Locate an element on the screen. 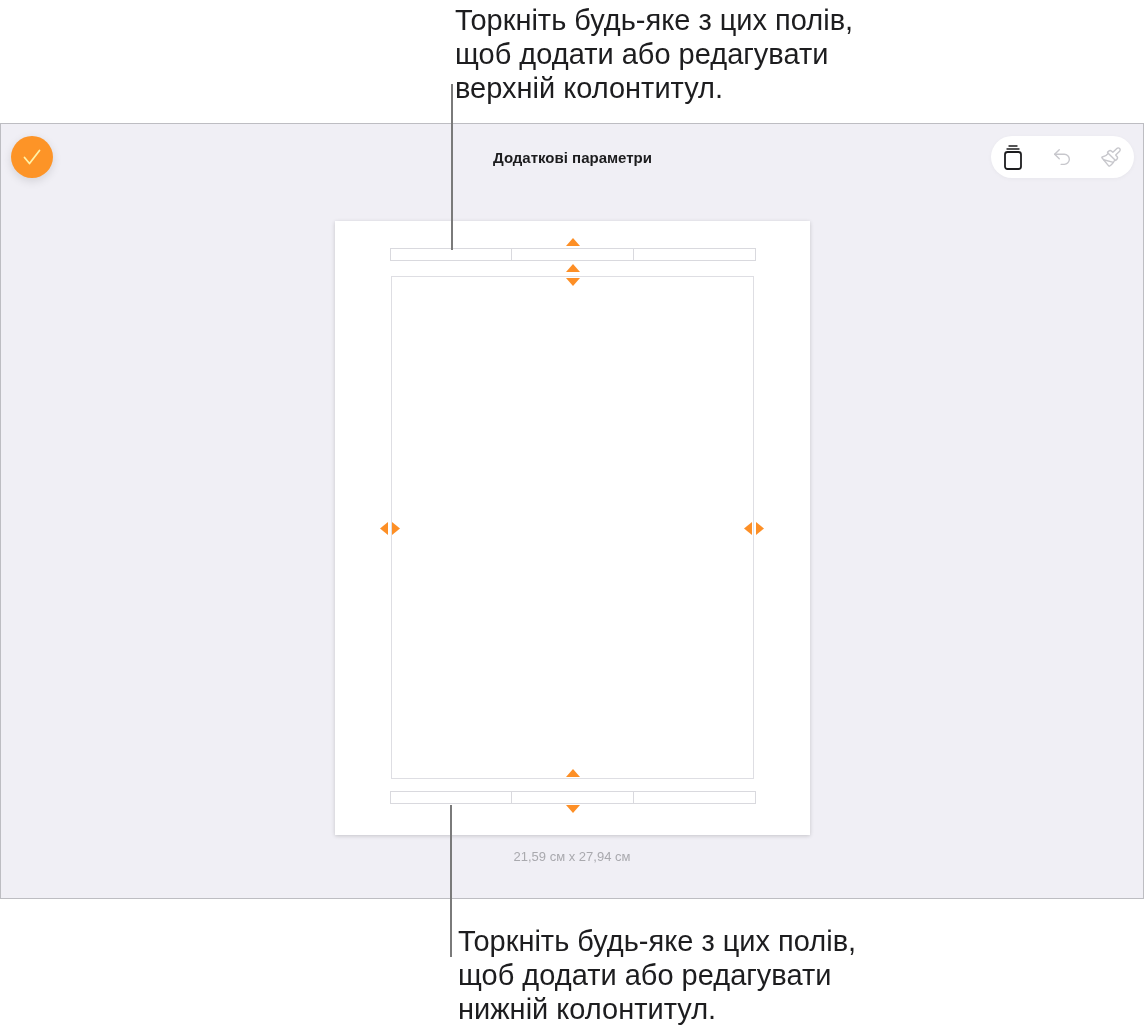 This screenshot has height=1032, width=1144. callout-text: Торкніть будь-яке з цих полів, щоб додати або редагувати верхній колонтитул. is located at coordinates (654, 54).